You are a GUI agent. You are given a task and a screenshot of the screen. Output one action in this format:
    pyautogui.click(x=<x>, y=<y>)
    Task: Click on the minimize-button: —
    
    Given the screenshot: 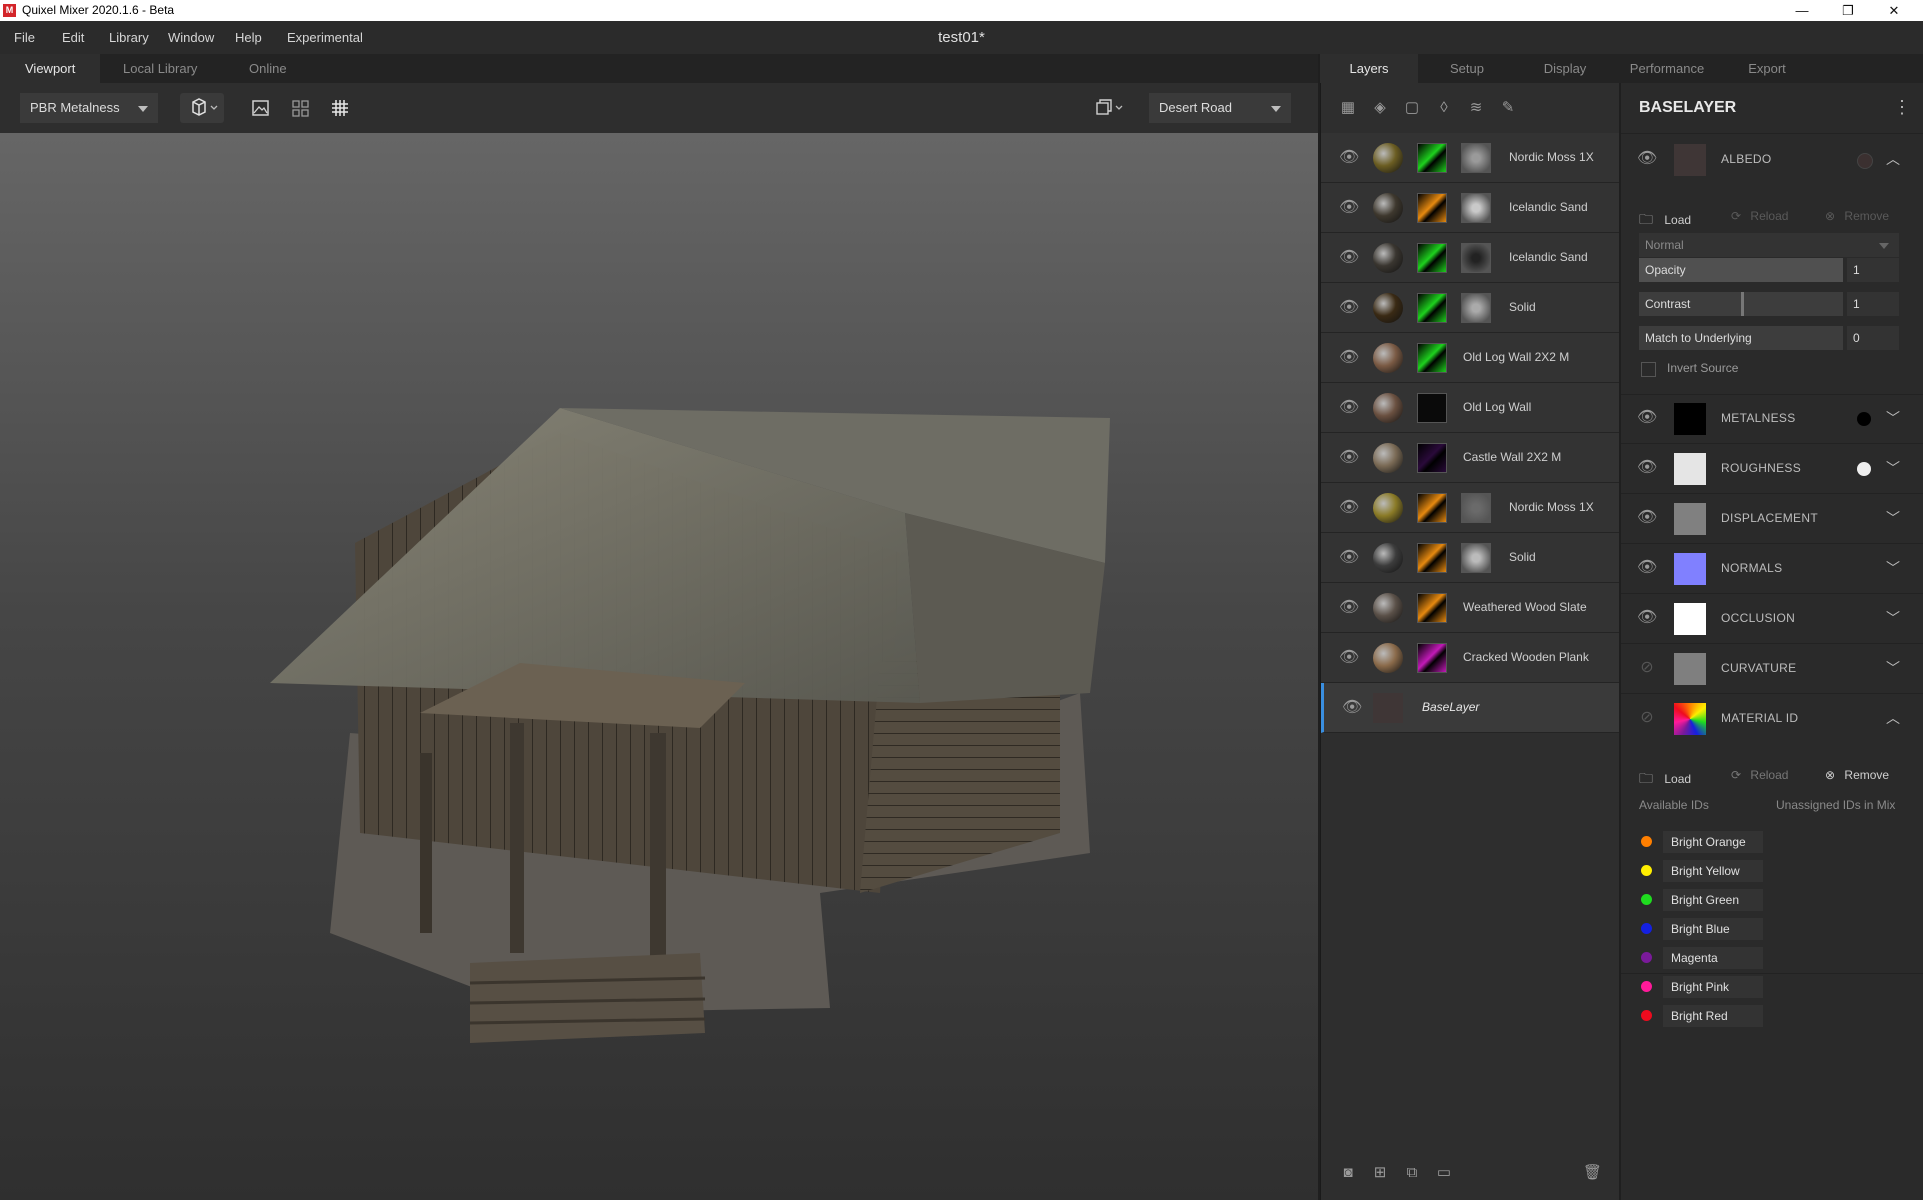 What is the action you would take?
    pyautogui.click(x=1802, y=10)
    